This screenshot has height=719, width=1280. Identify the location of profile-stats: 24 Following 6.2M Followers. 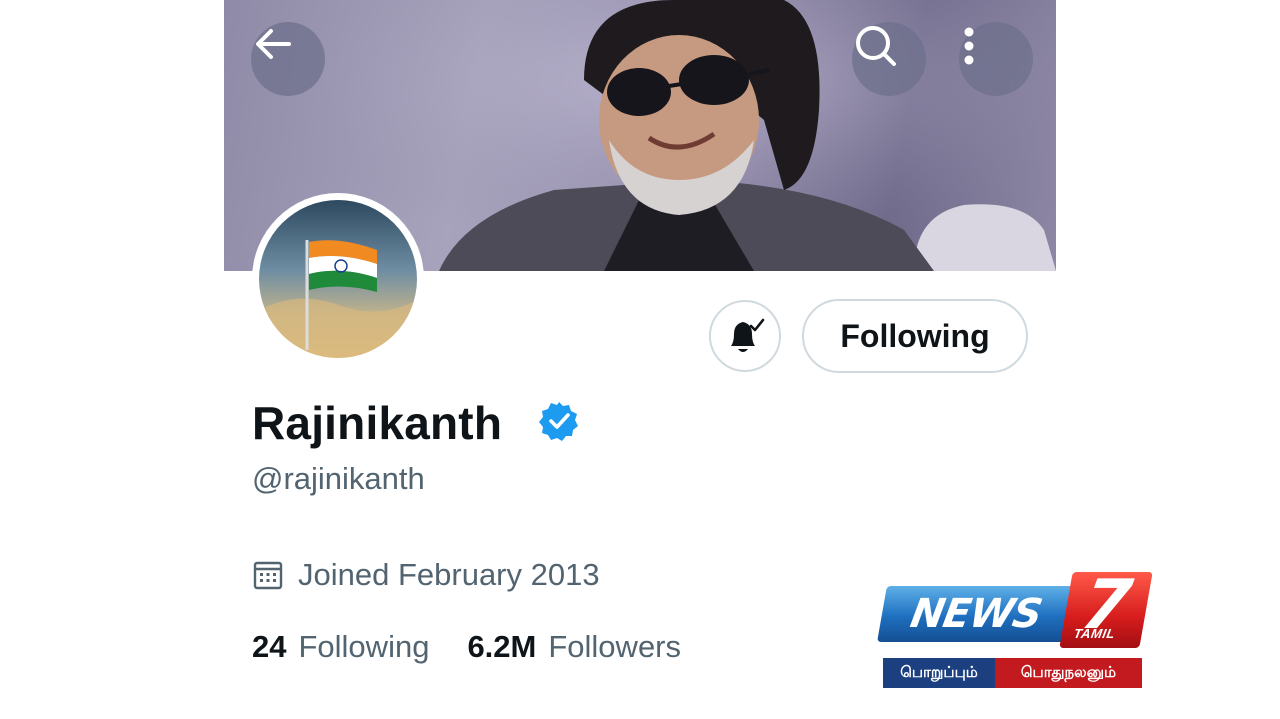
(485, 647).